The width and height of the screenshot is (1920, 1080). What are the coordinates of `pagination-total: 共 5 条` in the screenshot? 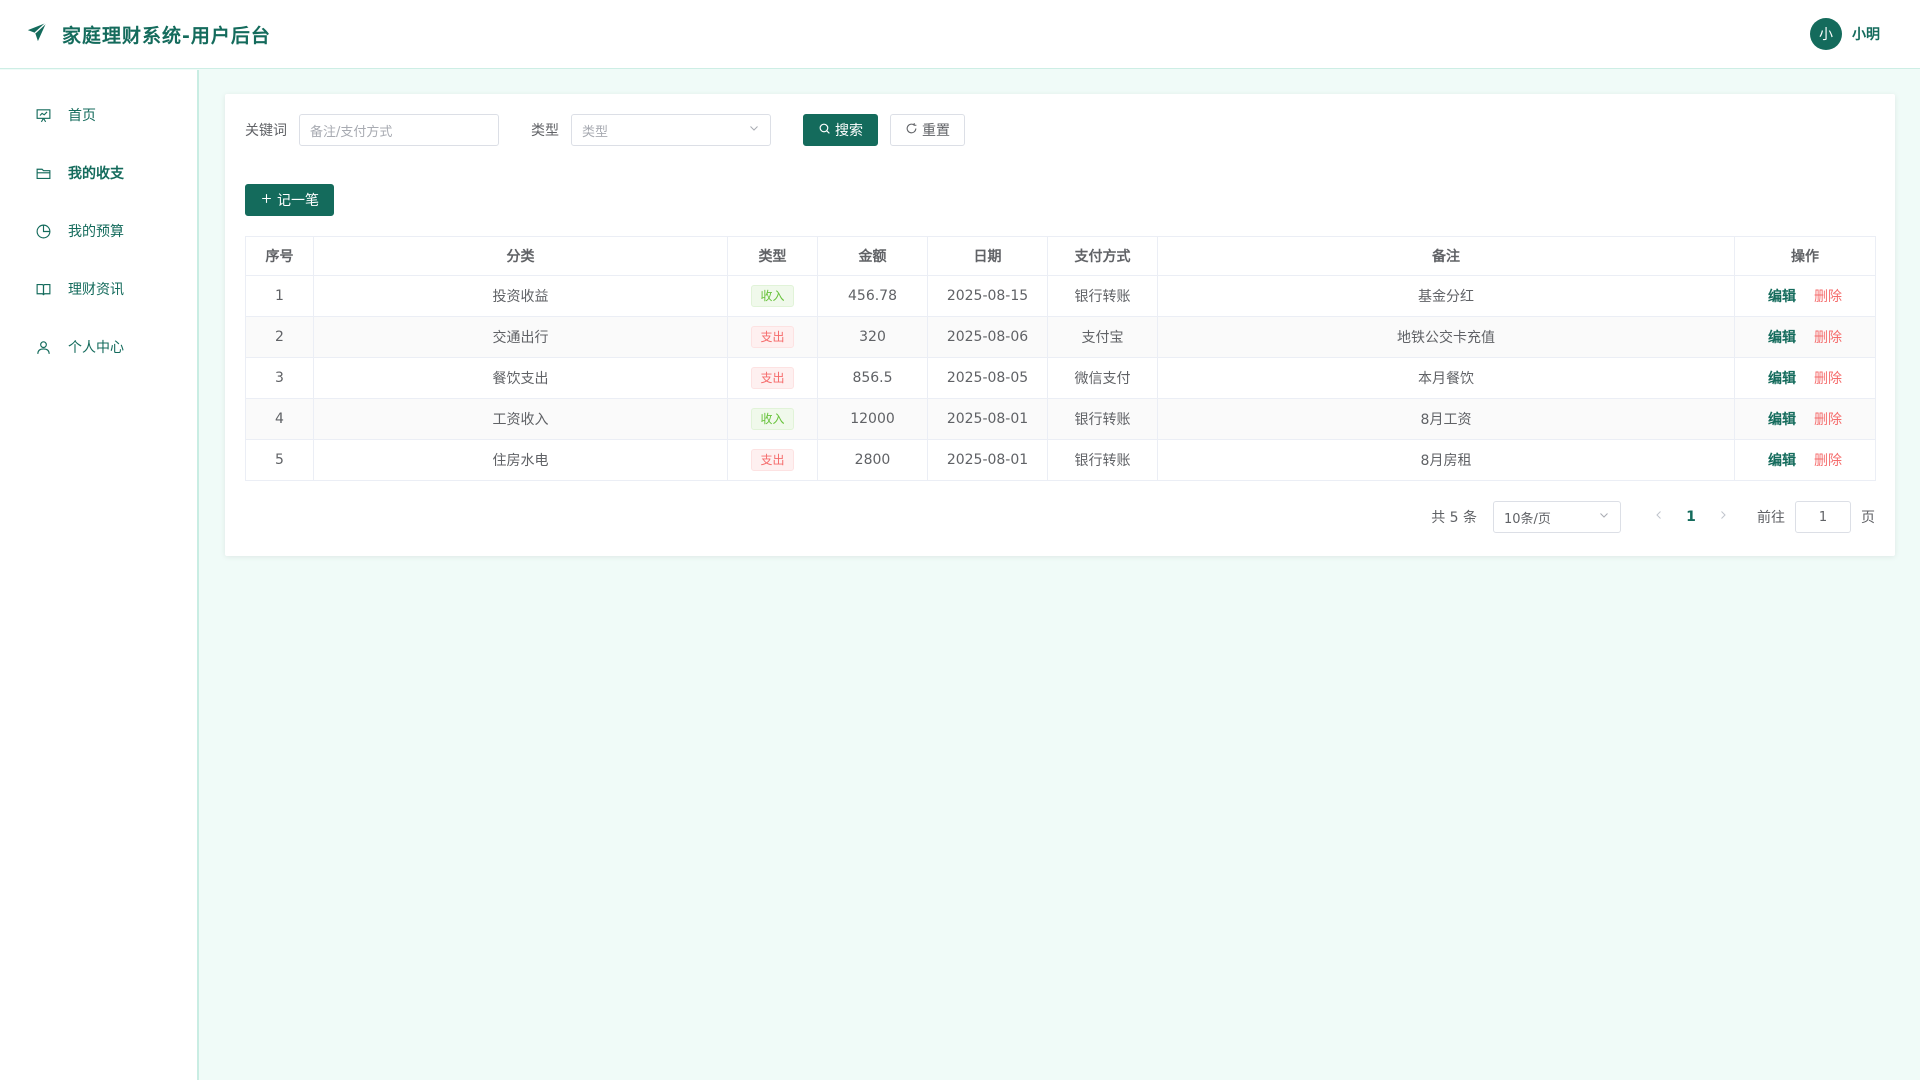 It's located at (1454, 518).